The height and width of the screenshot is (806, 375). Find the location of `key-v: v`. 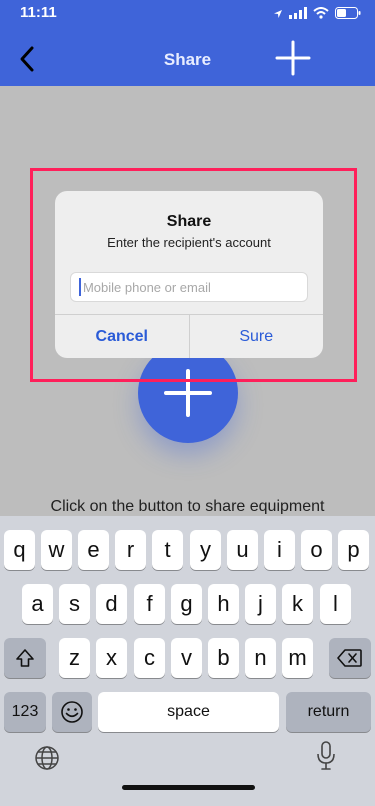

key-v: v is located at coordinates (186, 658).